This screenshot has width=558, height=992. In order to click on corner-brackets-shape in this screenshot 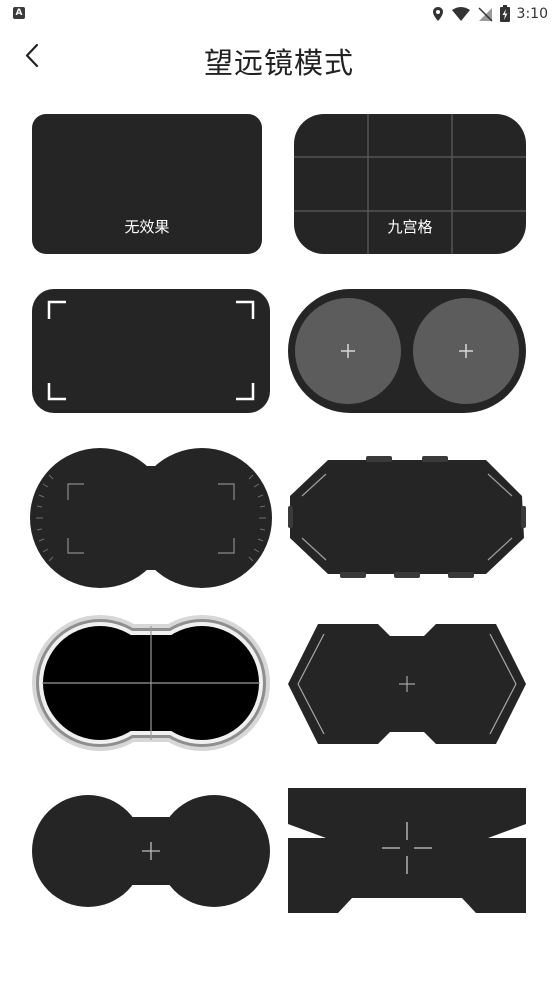, I will do `click(151, 351)`.